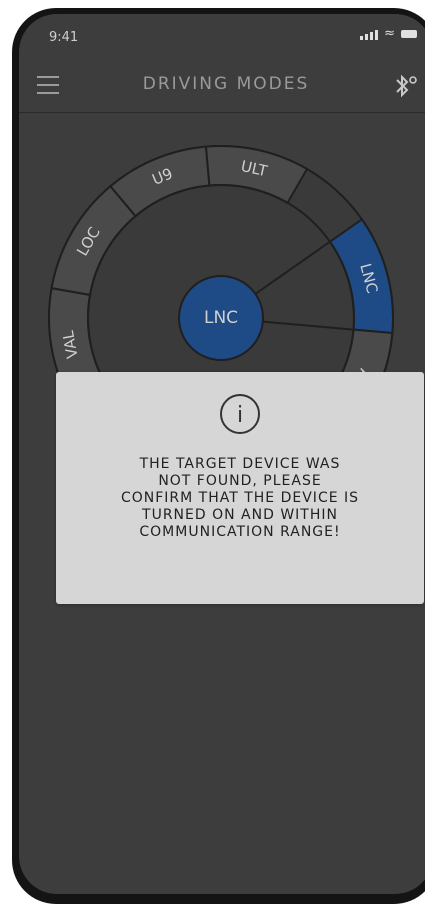 This screenshot has height=904, width=425. What do you see at coordinates (240, 481) in the screenshot?
I see `dialog-message-line: NOT FOUND, PLEASE` at bounding box center [240, 481].